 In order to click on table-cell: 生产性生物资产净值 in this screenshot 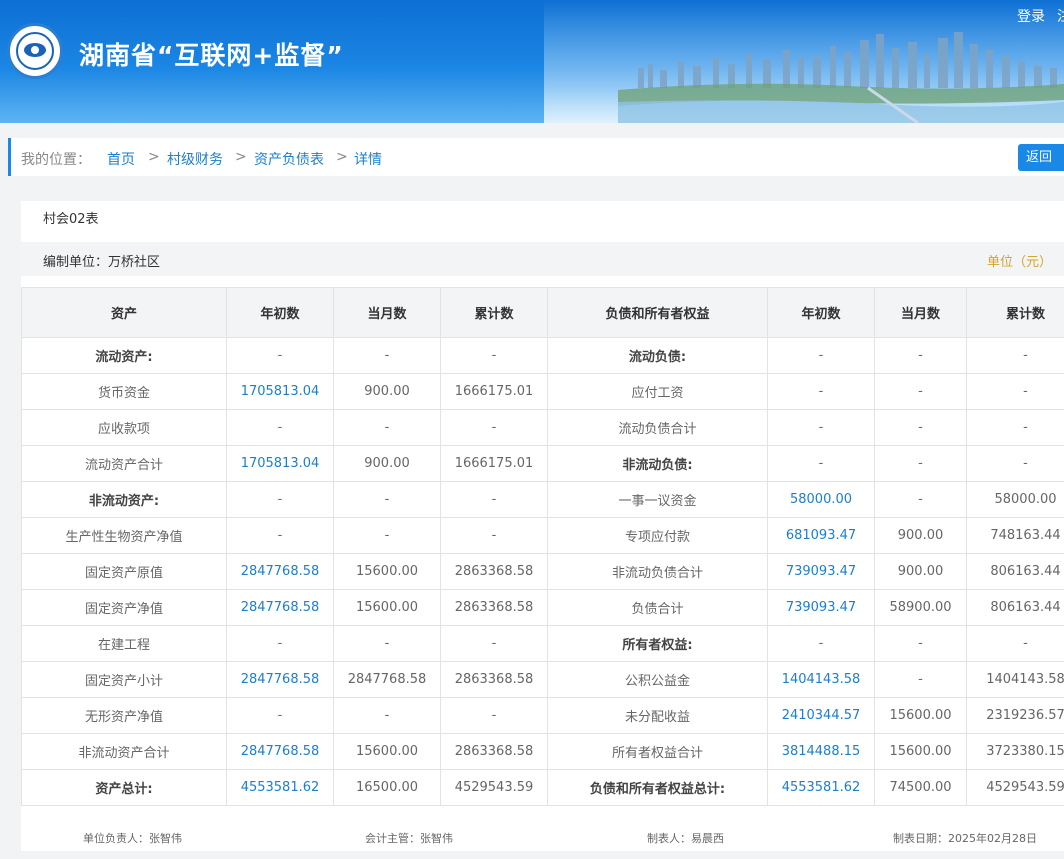, I will do `click(124, 535)`.